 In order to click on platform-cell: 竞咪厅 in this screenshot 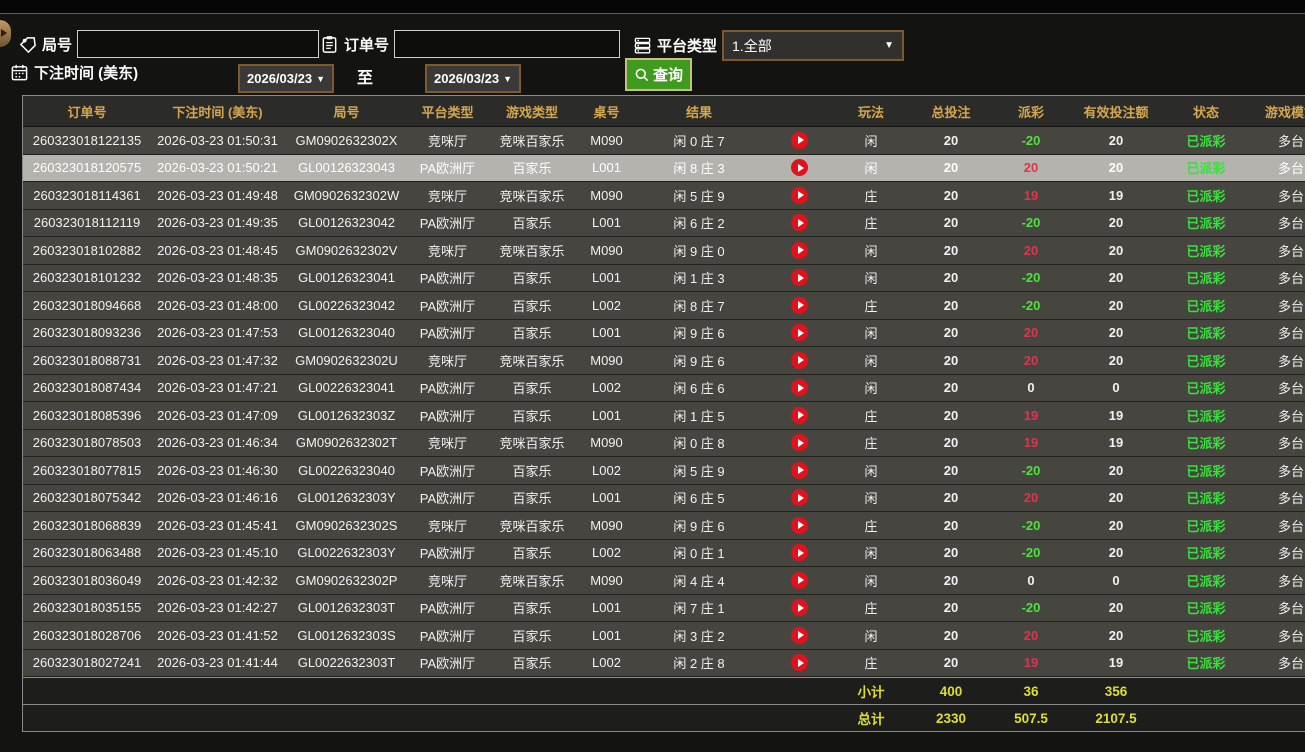, I will do `click(447, 196)`.